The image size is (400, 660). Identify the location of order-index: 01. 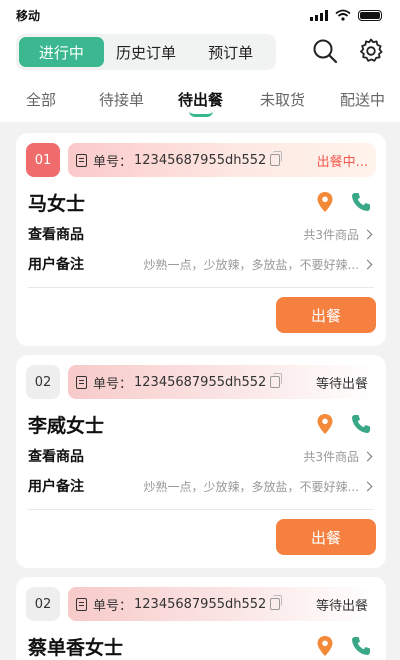
(43, 160).